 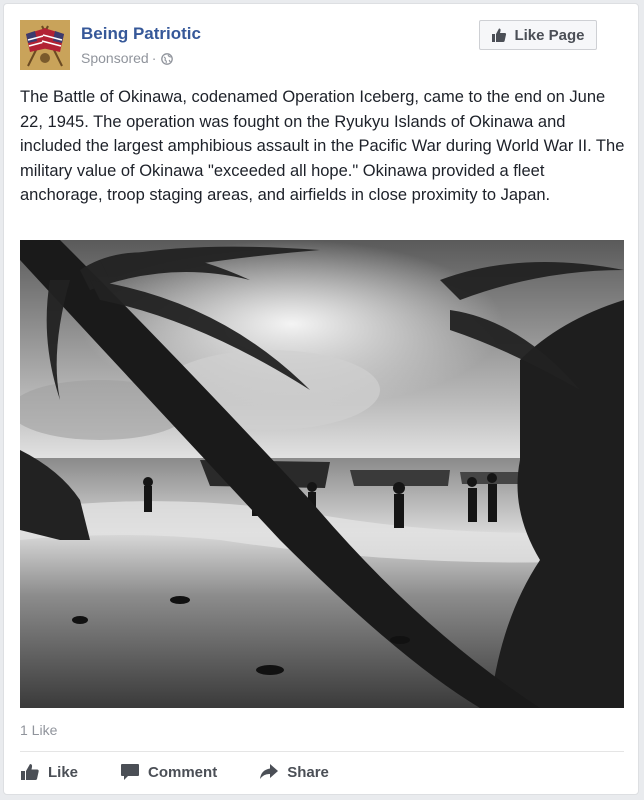 I want to click on like-page-label: Like Page, so click(x=549, y=35).